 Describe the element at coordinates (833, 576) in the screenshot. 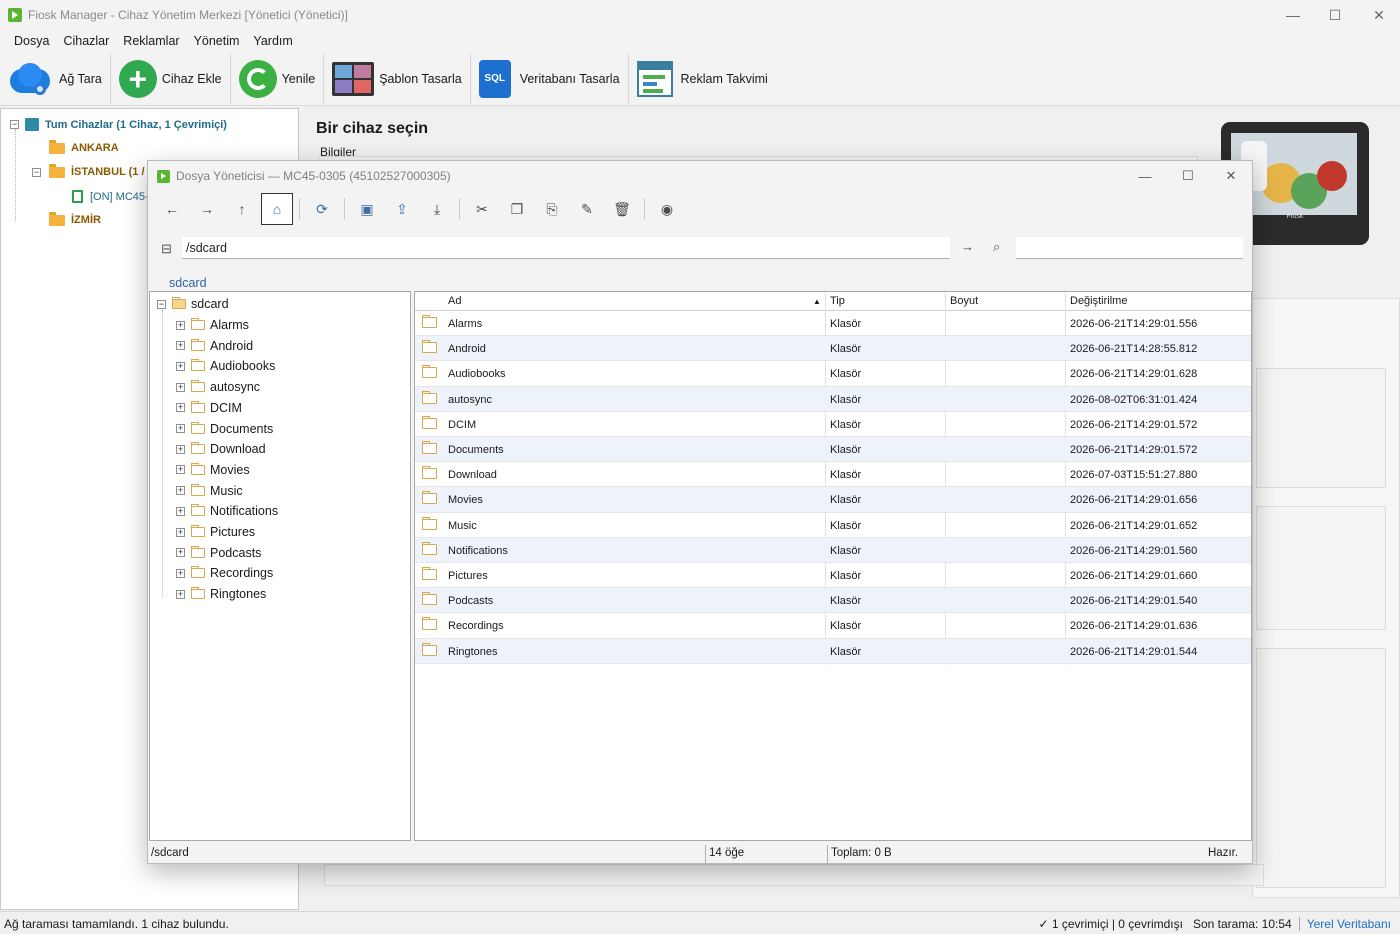

I see `file-row: Pictures Klasör 2026-06-21T14:29:01.660` at that location.